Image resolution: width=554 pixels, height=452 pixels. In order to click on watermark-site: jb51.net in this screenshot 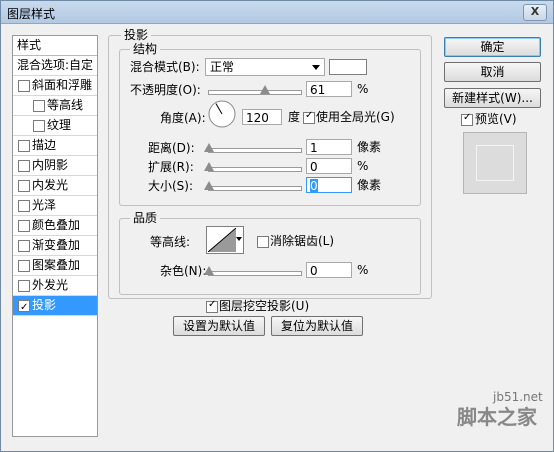, I will do `click(518, 397)`.